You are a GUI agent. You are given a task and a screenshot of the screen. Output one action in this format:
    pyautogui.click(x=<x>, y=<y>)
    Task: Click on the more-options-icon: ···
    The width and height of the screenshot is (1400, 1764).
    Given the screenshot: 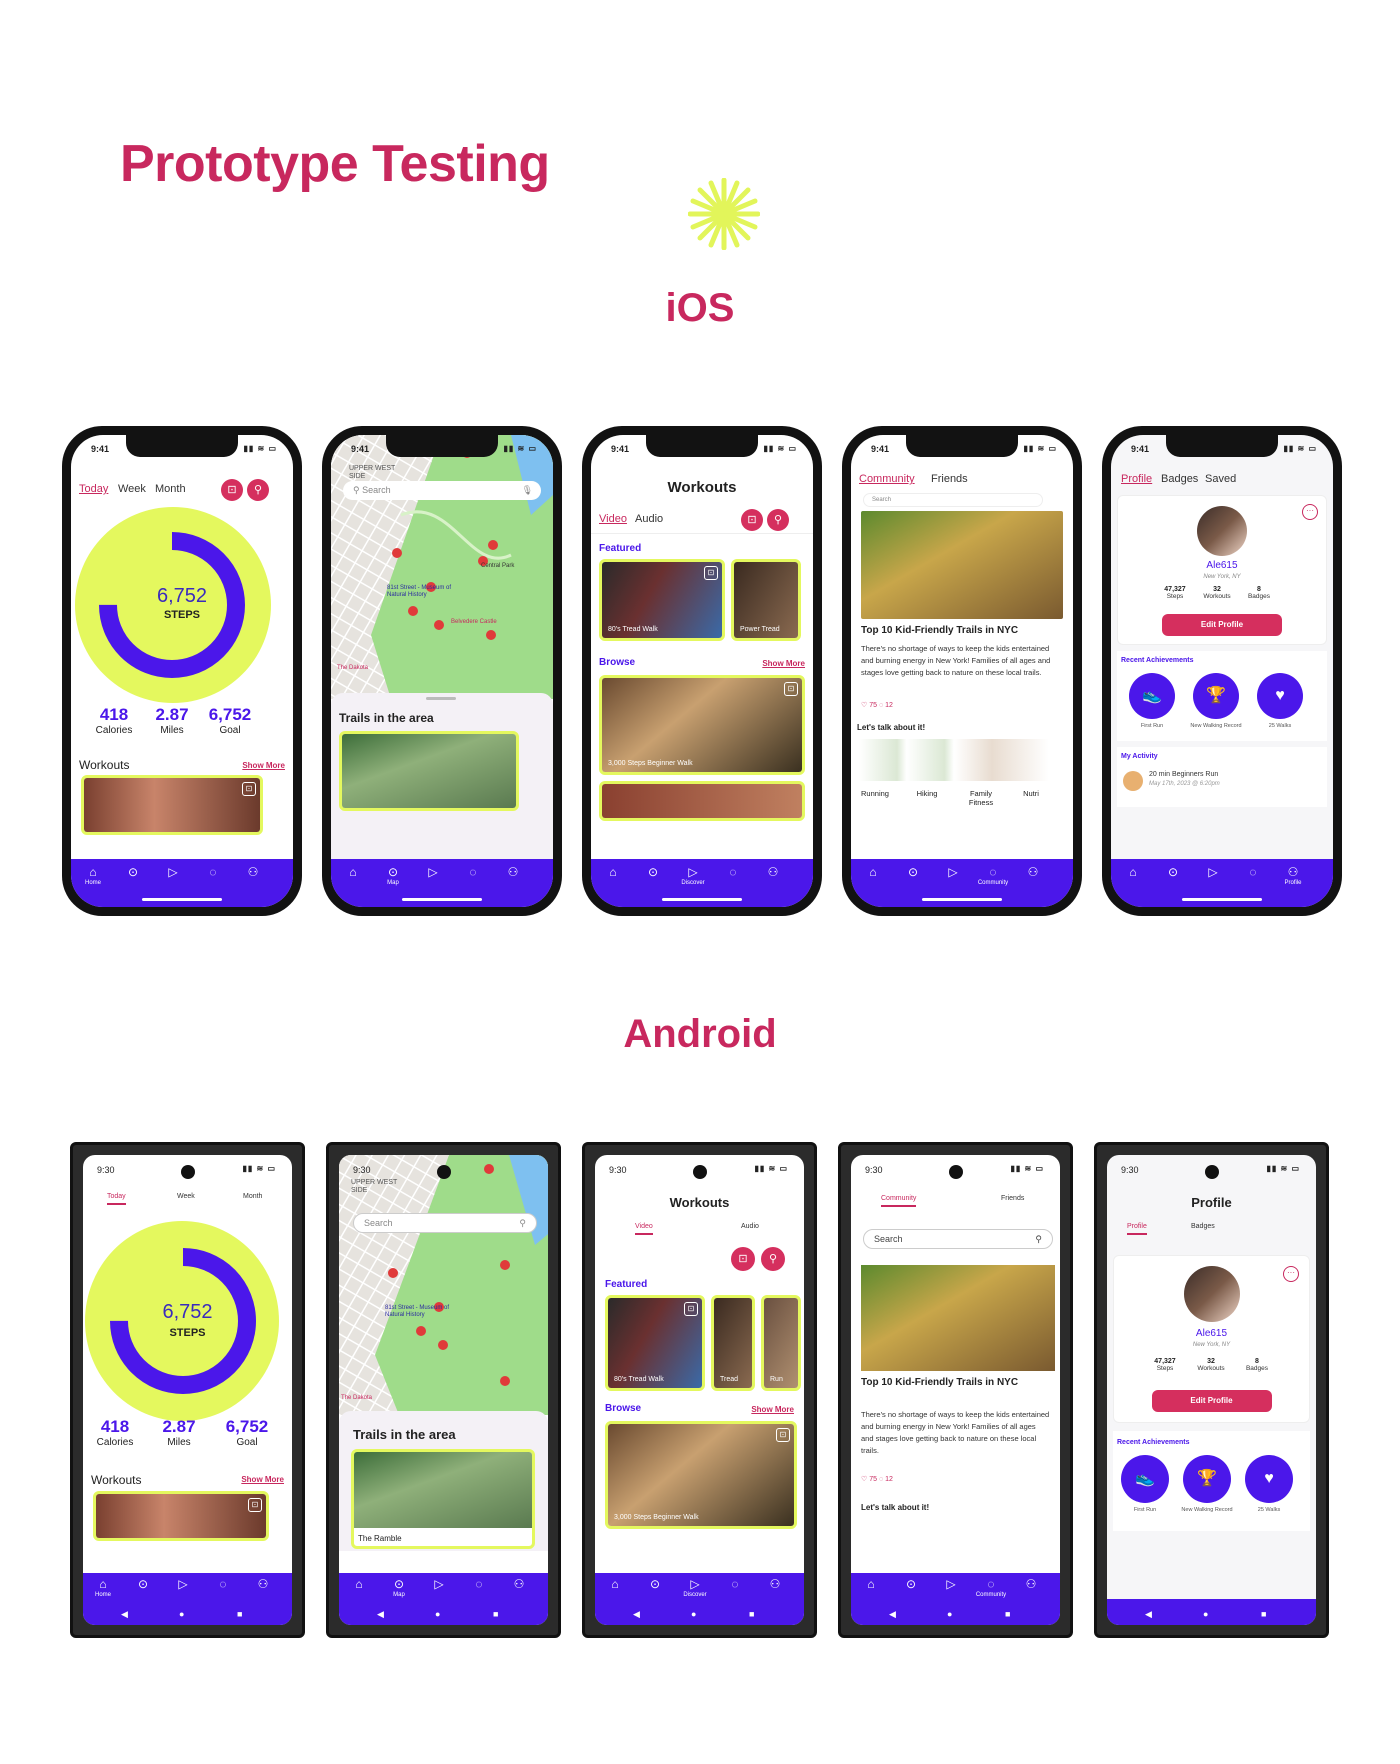 What is the action you would take?
    pyautogui.click(x=1291, y=1274)
    